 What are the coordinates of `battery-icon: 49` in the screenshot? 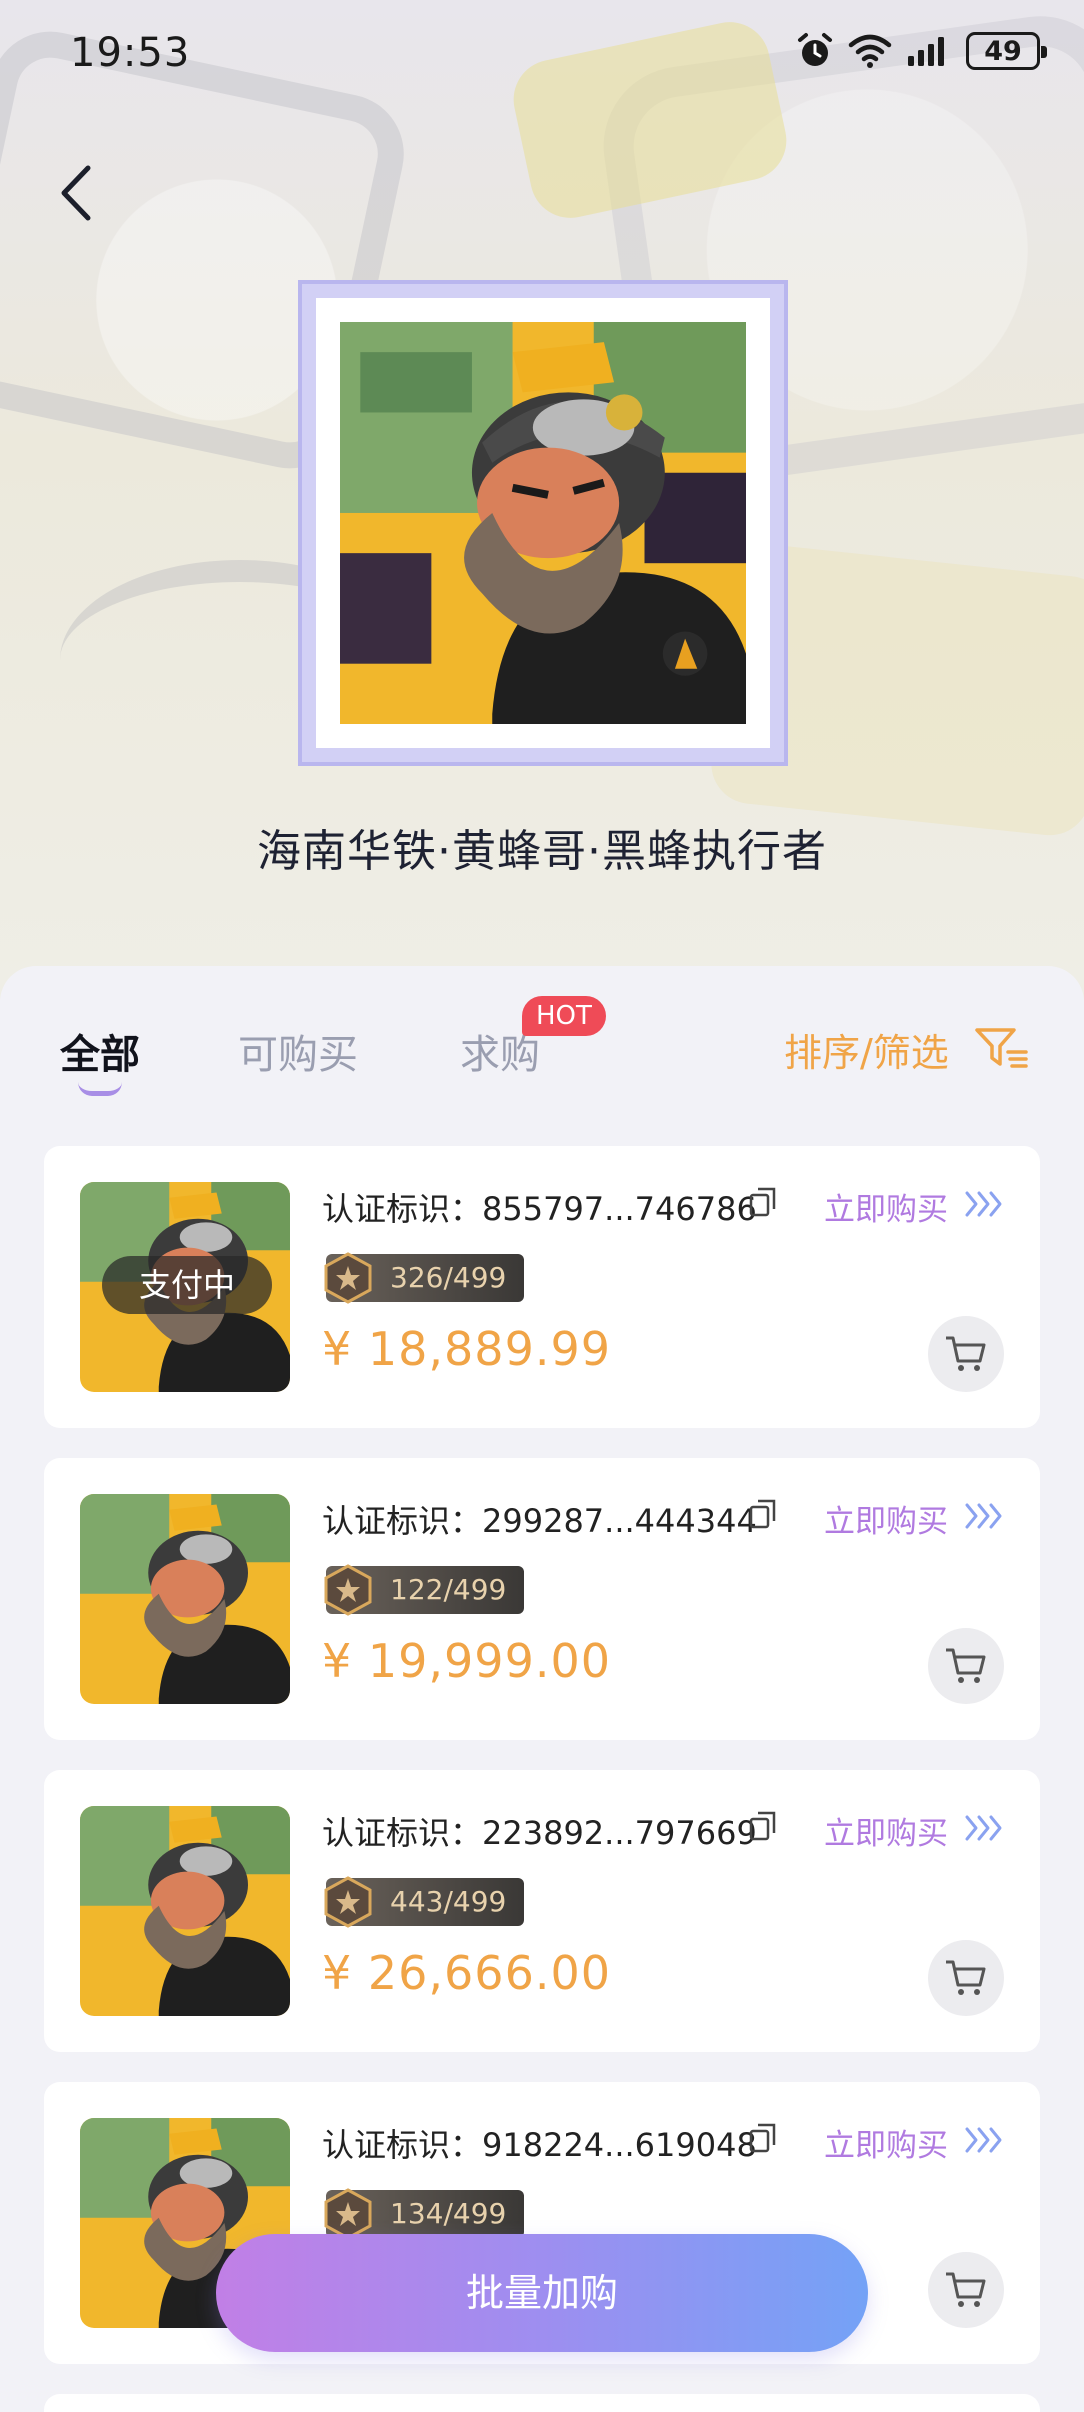 It's located at (1006, 51).